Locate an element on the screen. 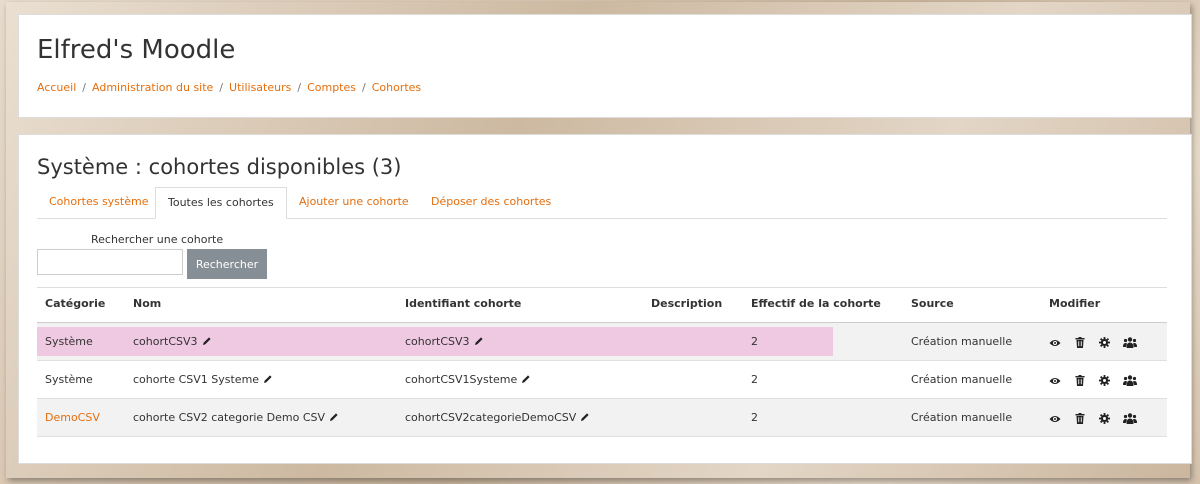  header-idnumber: Identifiant cohorte is located at coordinates (463, 304).